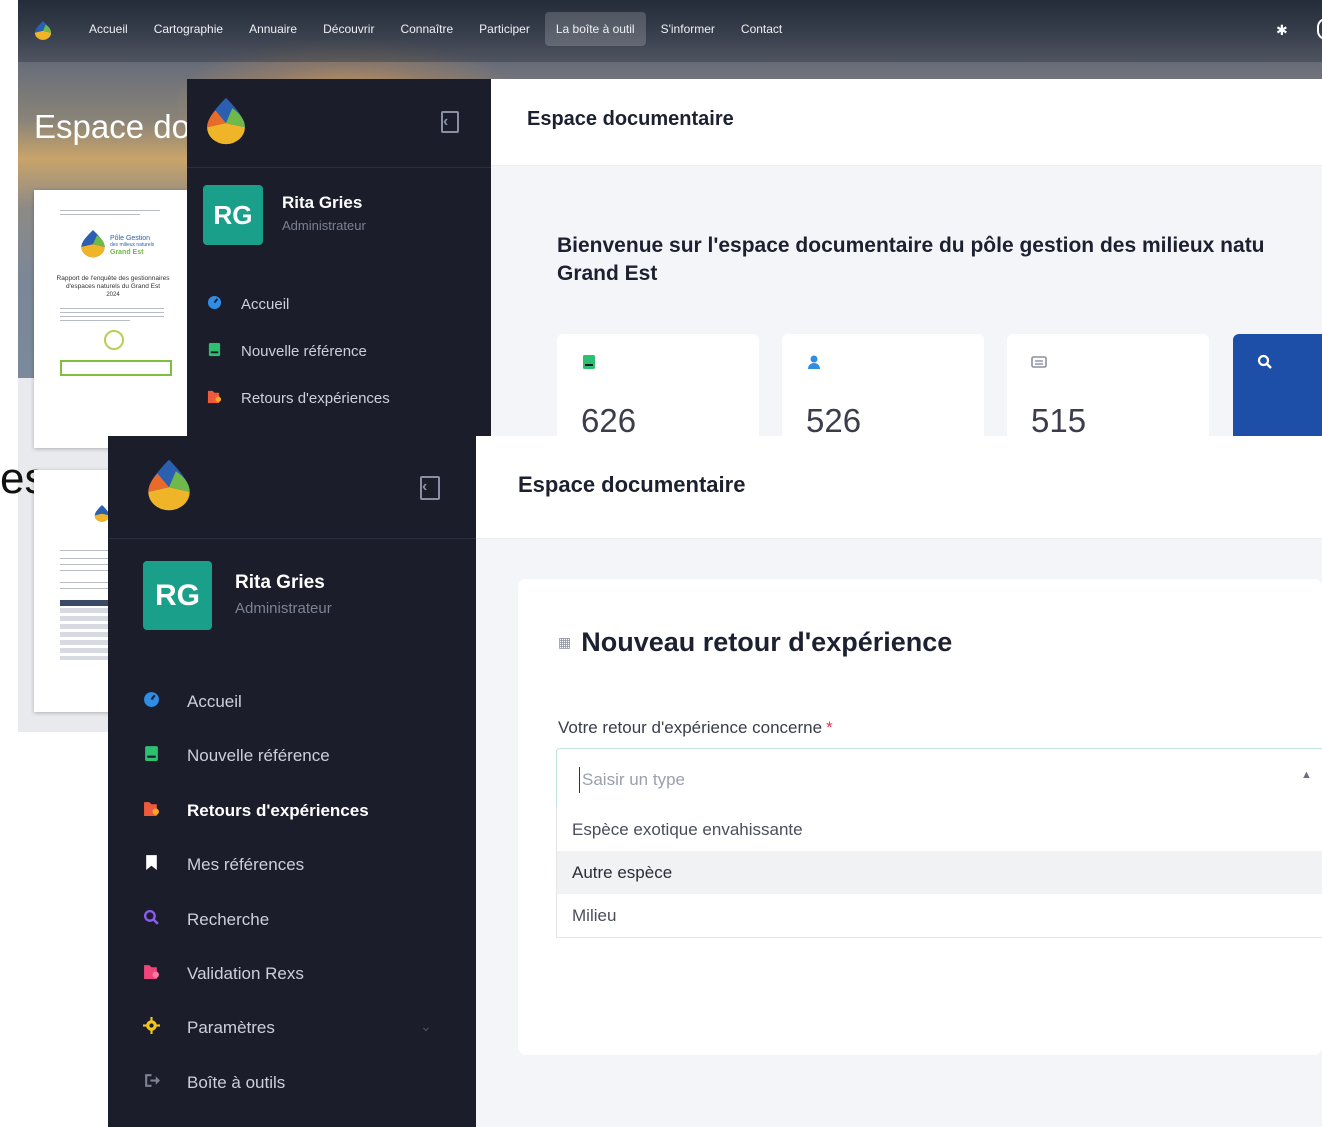 The height and width of the screenshot is (1127, 1322). What do you see at coordinates (881, 780) in the screenshot?
I see `type-search-input` at bounding box center [881, 780].